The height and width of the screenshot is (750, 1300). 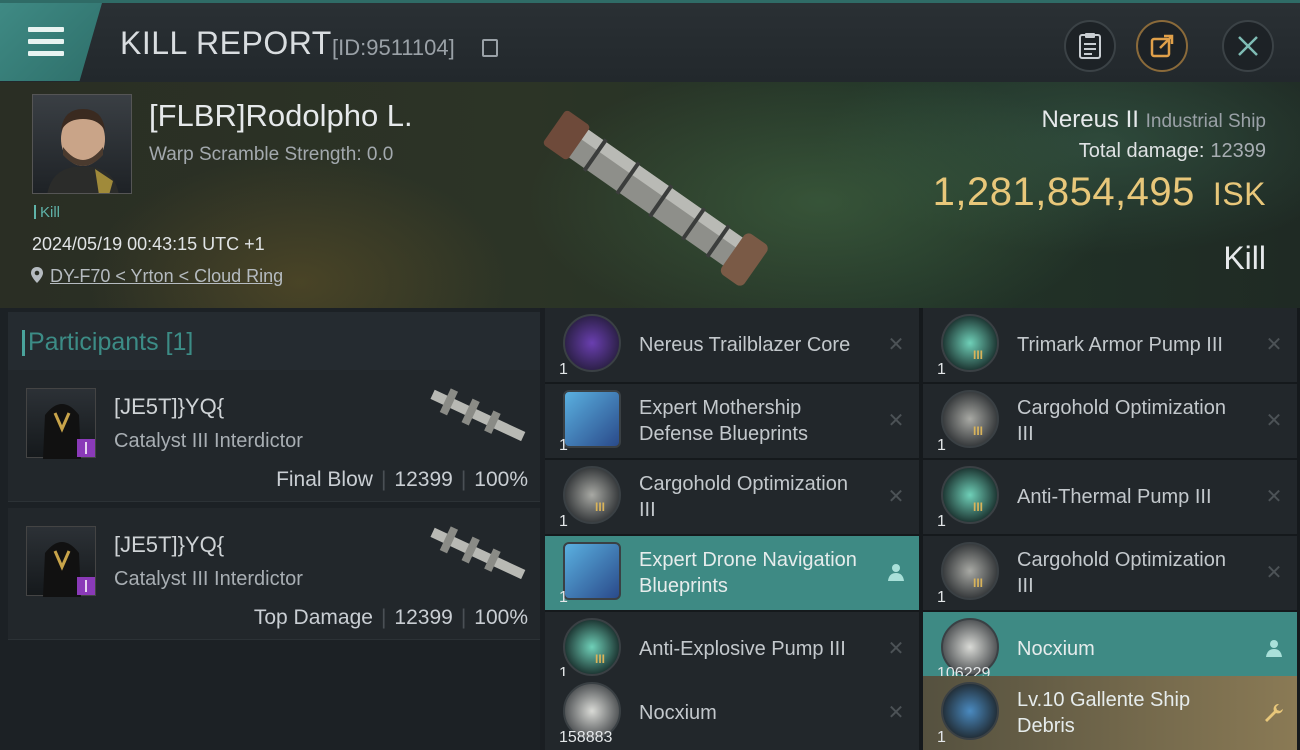 What do you see at coordinates (1114, 497) in the screenshot?
I see `item-name: Anti-Thermal Pump III` at bounding box center [1114, 497].